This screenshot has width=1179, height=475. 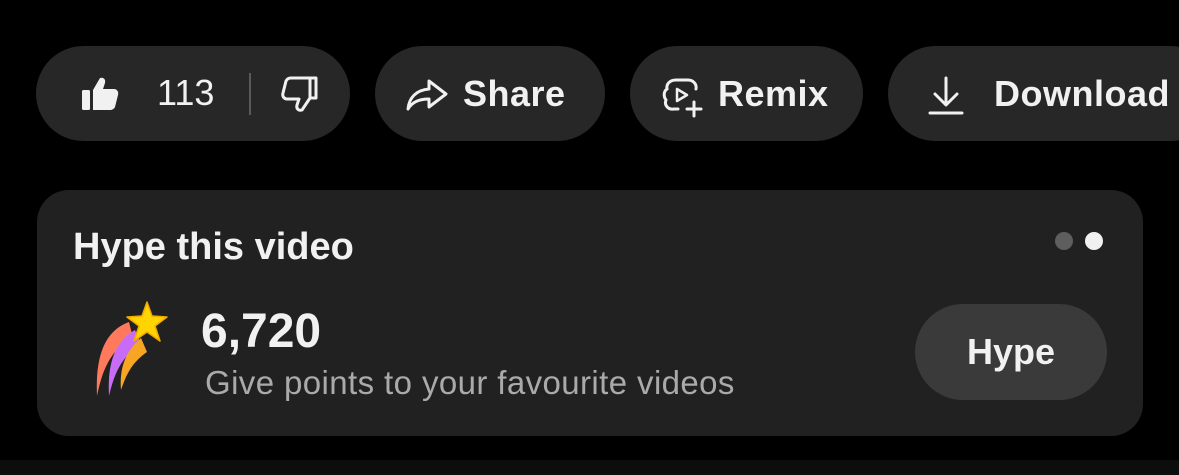 I want to click on pager-dot-active, so click(x=1094, y=241).